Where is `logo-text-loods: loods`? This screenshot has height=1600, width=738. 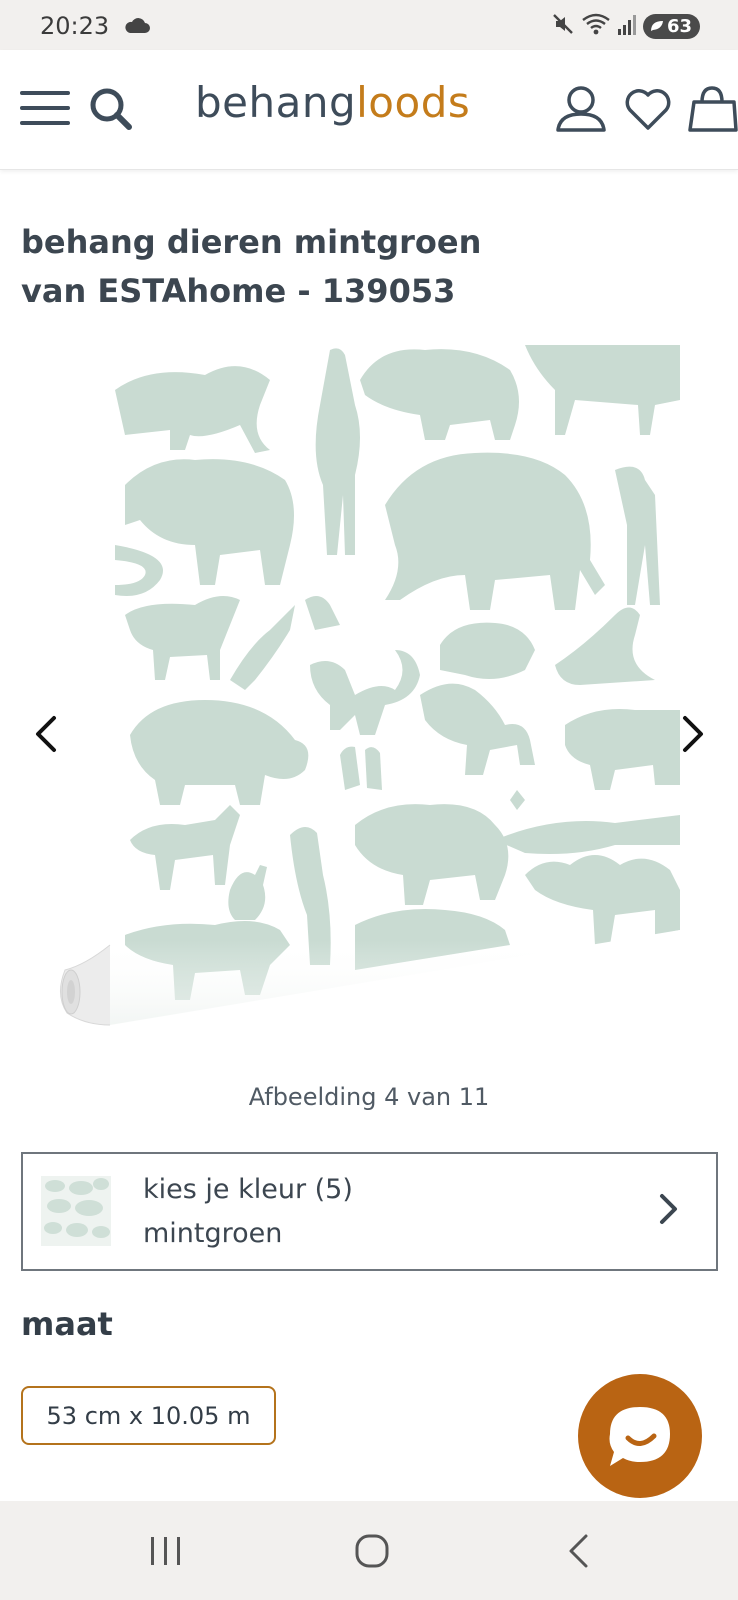
logo-text-loods: loods is located at coordinates (413, 102).